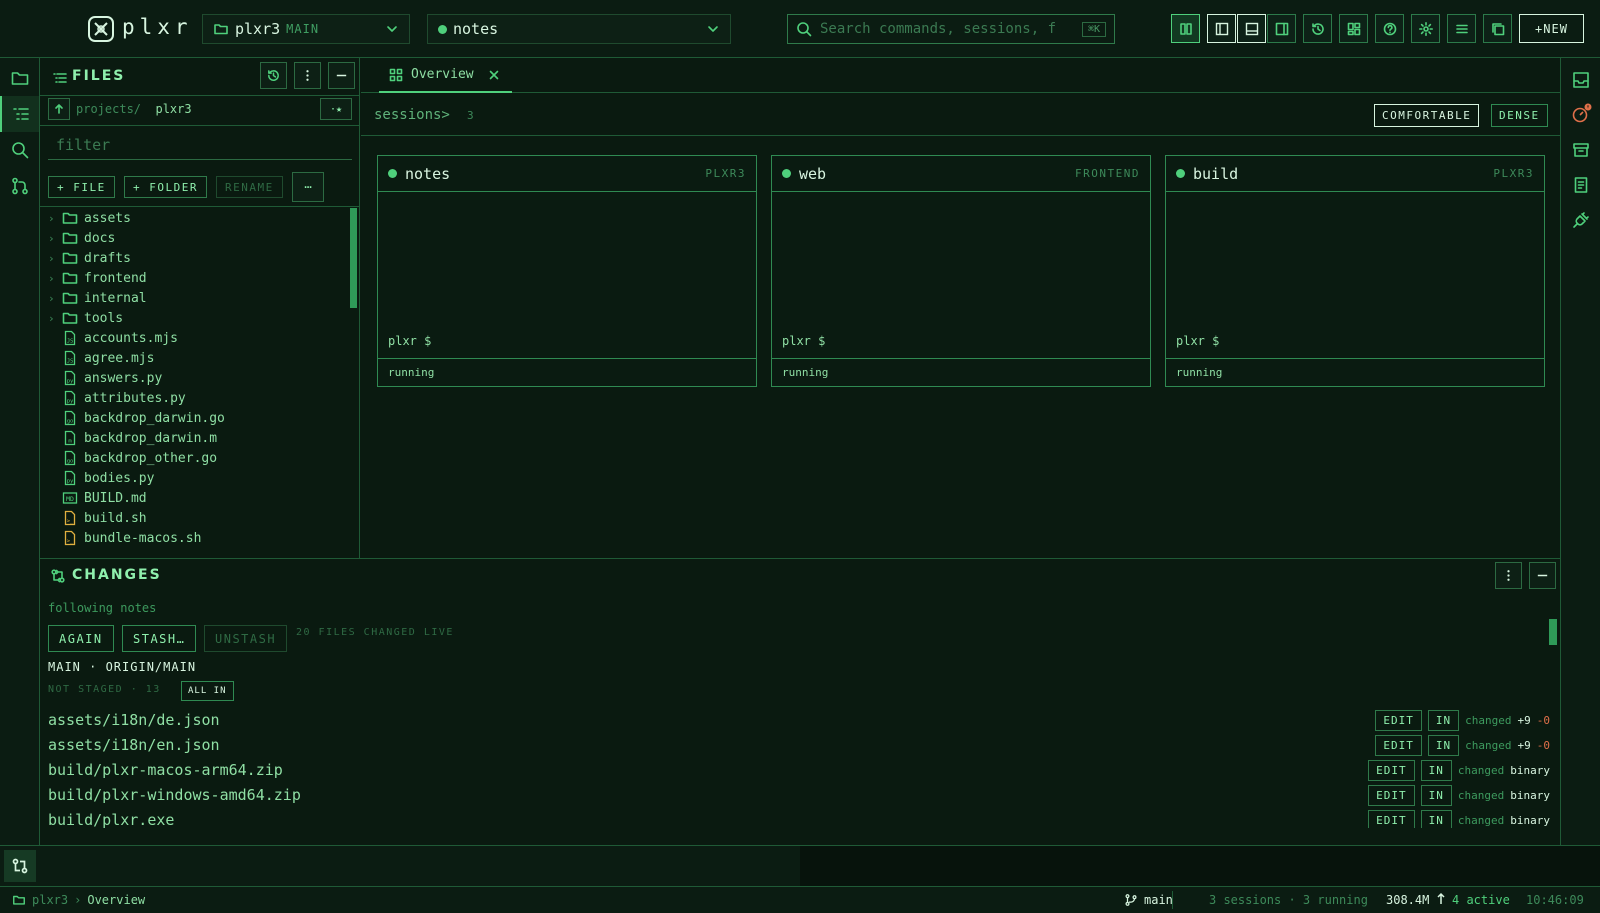 The image size is (1600, 913). Describe the element at coordinates (1281, 28) in the screenshot. I see `toggle-right-sidebar-button` at that location.